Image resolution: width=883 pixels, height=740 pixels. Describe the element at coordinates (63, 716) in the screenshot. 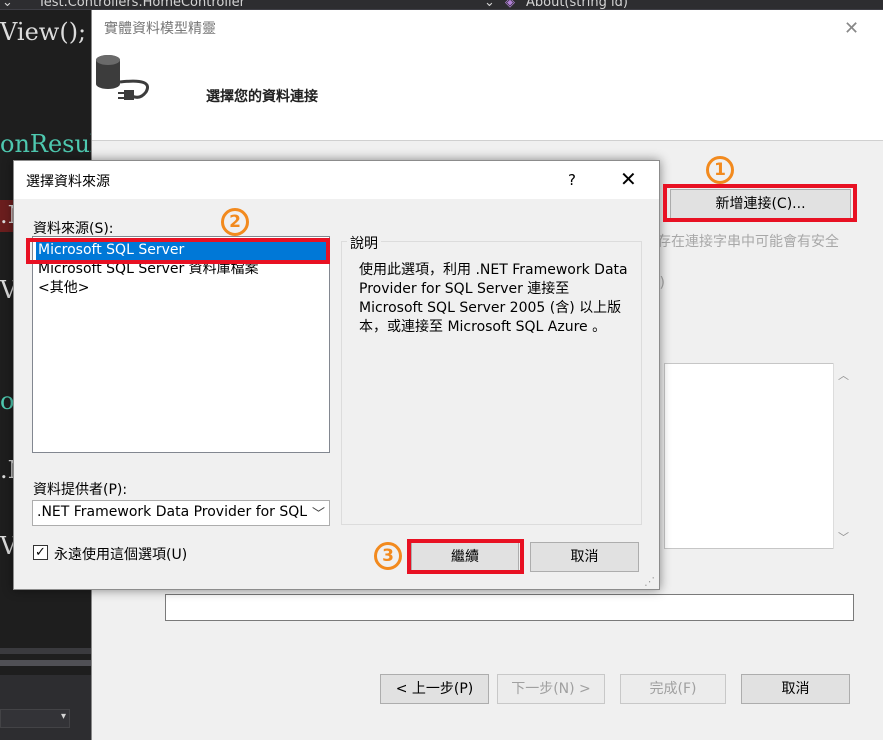

I see `chevron-down-icon: ▾` at that location.